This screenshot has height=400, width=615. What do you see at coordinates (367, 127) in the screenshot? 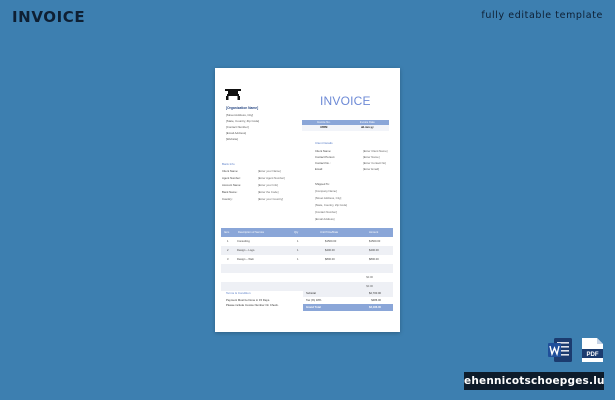
I see `invoice-date-value: dd-mm-yy` at bounding box center [367, 127].